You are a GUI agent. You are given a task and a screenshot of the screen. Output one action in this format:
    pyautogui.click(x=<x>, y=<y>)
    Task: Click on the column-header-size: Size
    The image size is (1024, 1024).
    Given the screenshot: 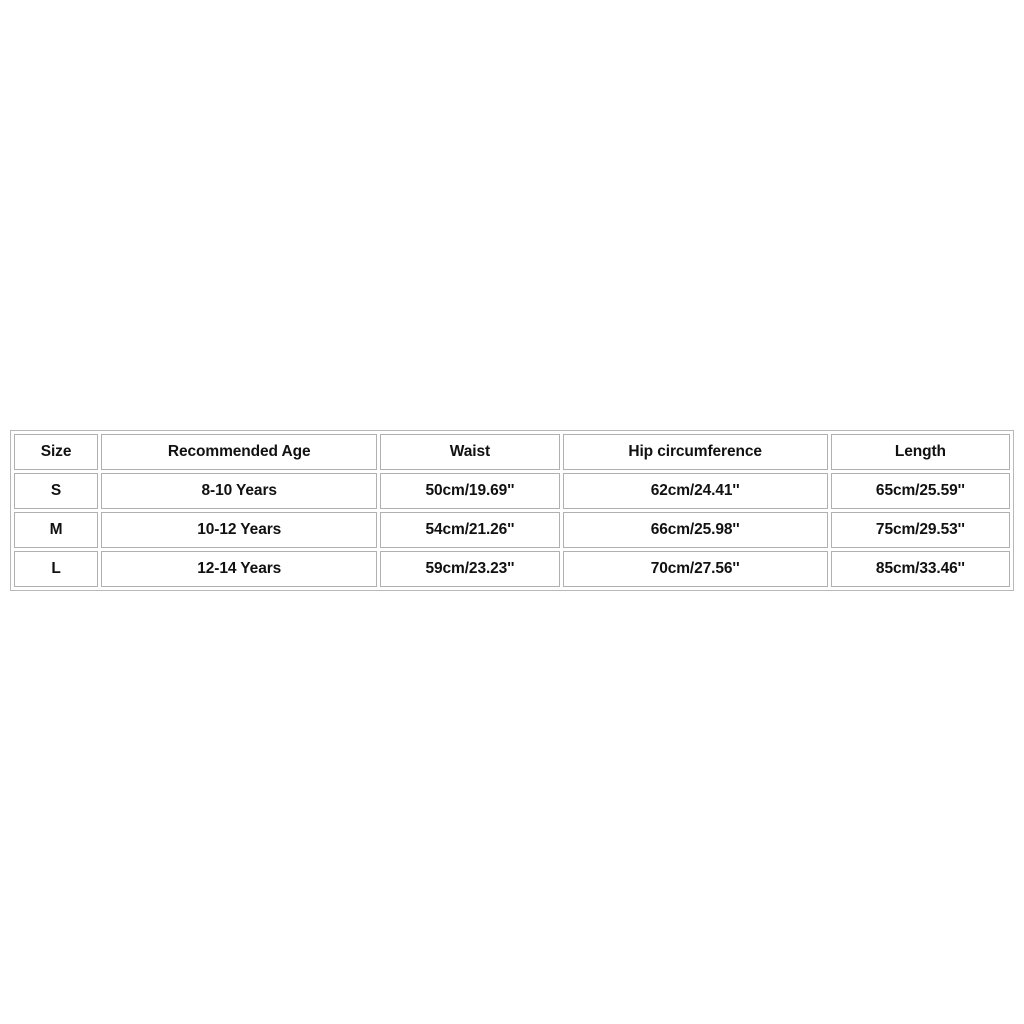 What is the action you would take?
    pyautogui.click(x=56, y=452)
    